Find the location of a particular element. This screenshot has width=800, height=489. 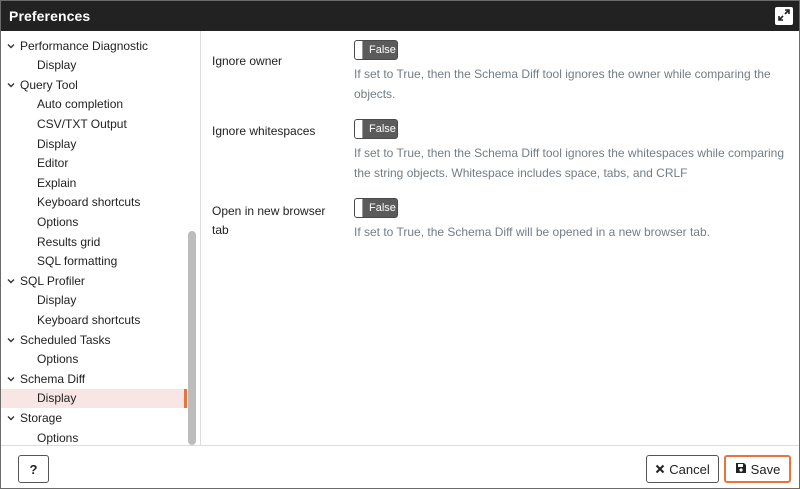

sidebar-item-label: Scheduled Tasks is located at coordinates (65, 339).